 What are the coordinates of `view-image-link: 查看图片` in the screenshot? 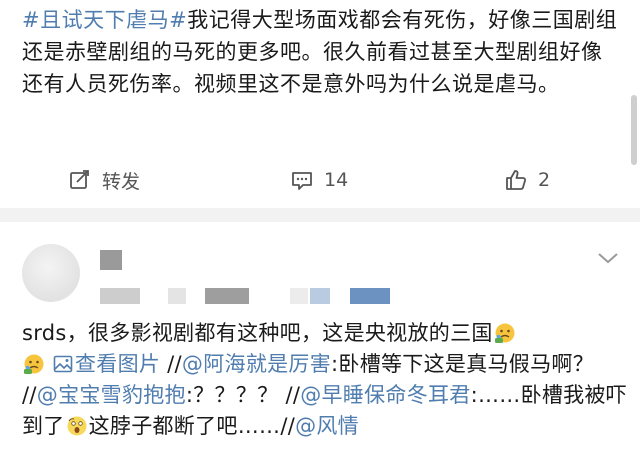 It's located at (106, 364).